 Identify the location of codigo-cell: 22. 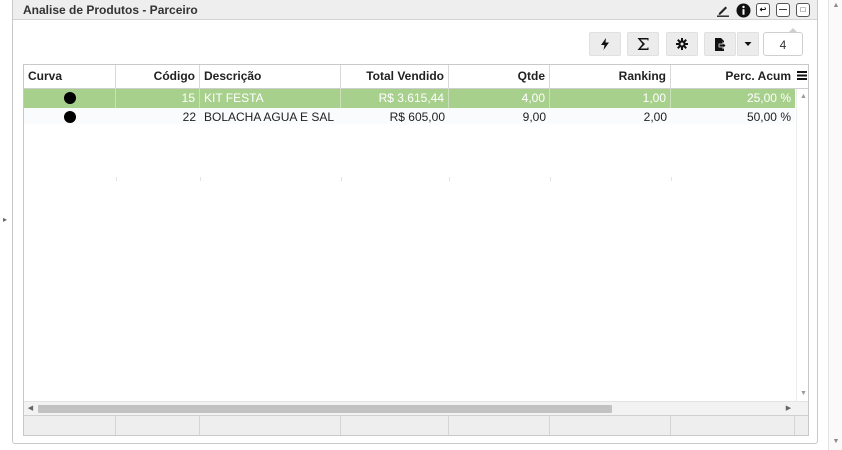
(189, 117).